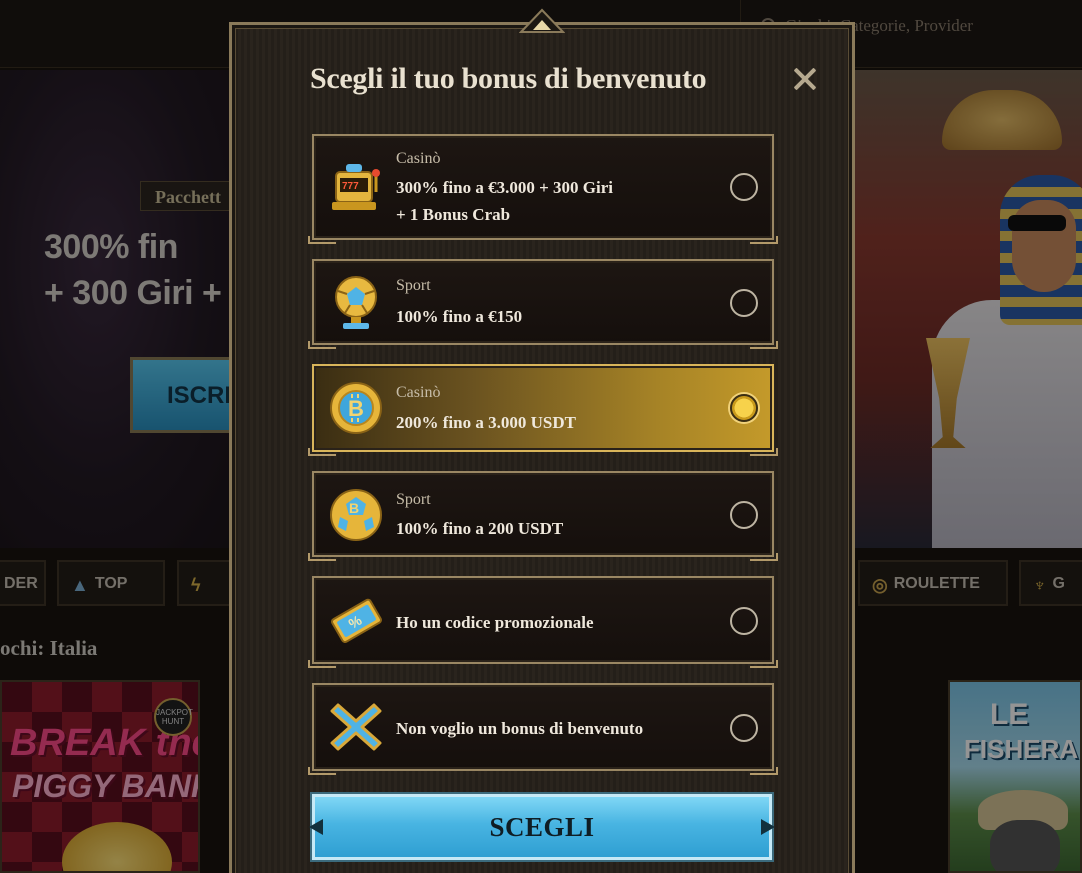  What do you see at coordinates (486, 422) in the screenshot?
I see `option-line1: 200% fino a 3.000 USDT` at bounding box center [486, 422].